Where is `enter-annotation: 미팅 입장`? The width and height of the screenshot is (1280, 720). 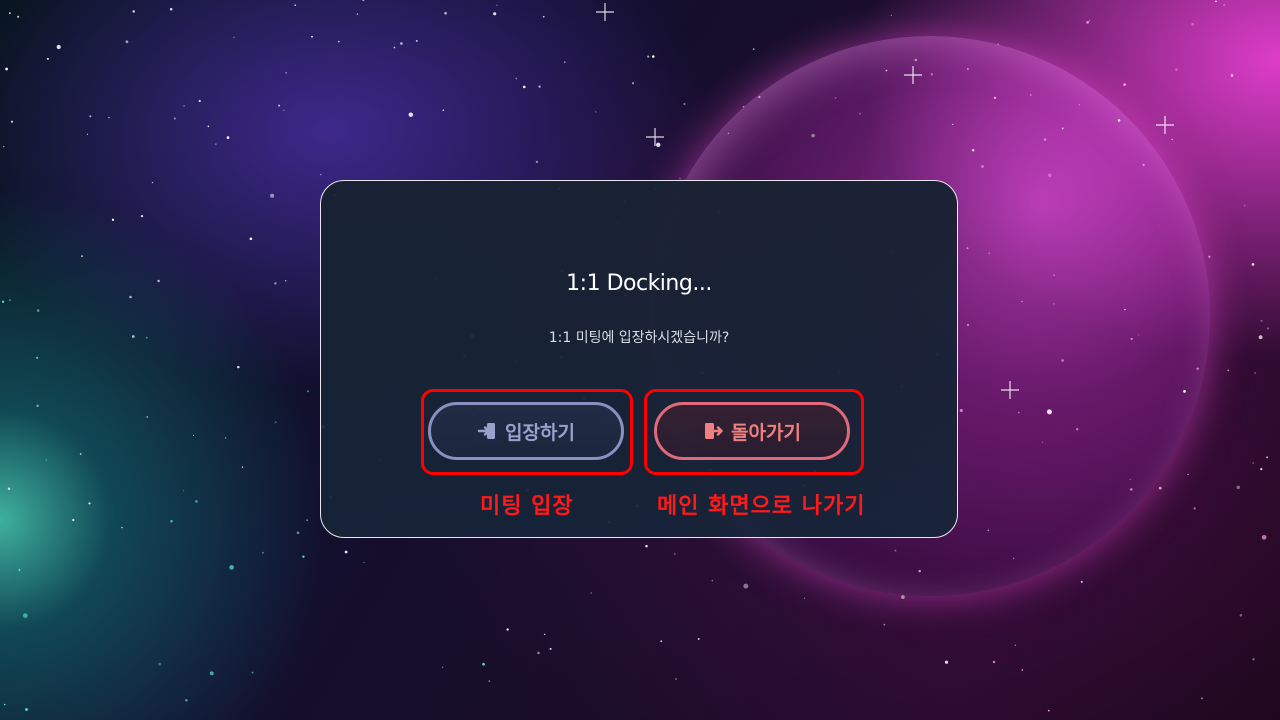 enter-annotation: 미팅 입장 is located at coordinates (527, 506).